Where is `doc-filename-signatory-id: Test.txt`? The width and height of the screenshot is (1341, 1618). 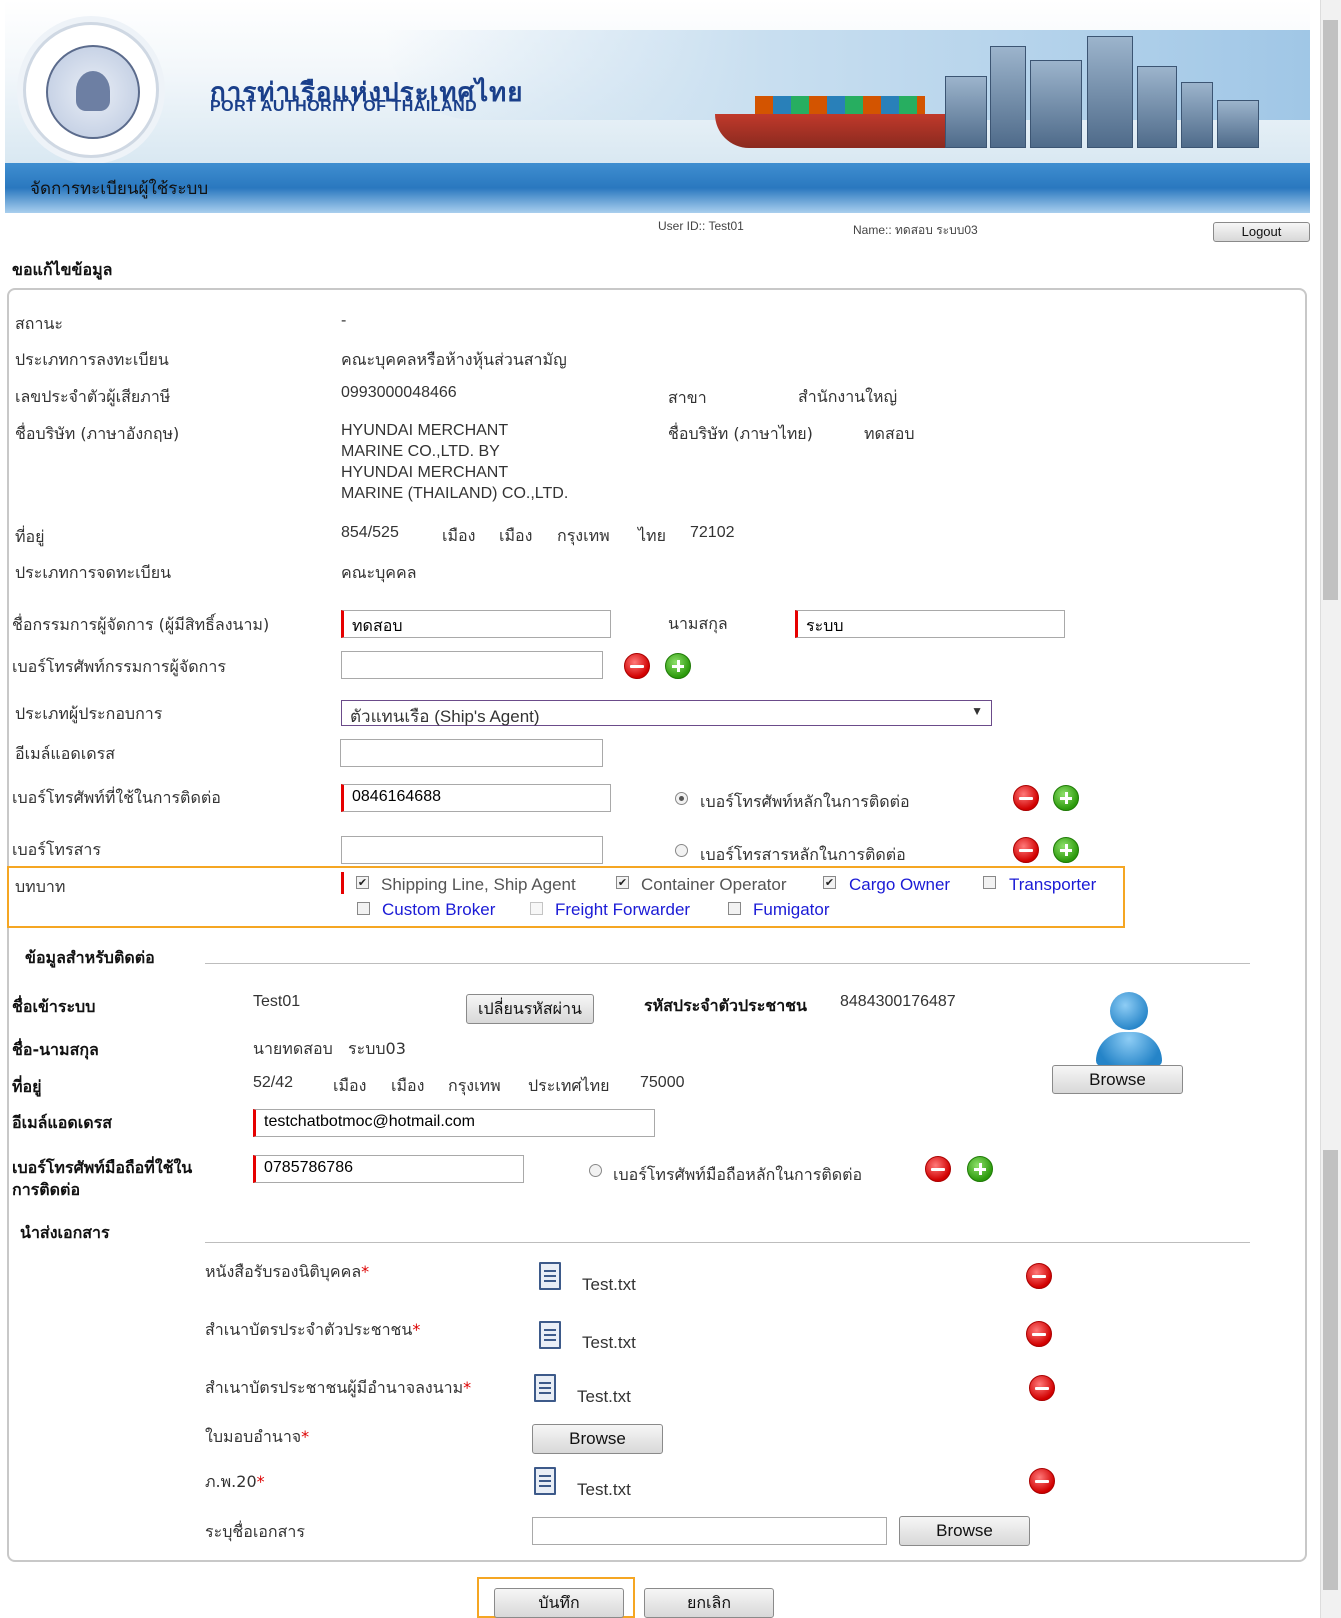 doc-filename-signatory-id: Test.txt is located at coordinates (604, 1397).